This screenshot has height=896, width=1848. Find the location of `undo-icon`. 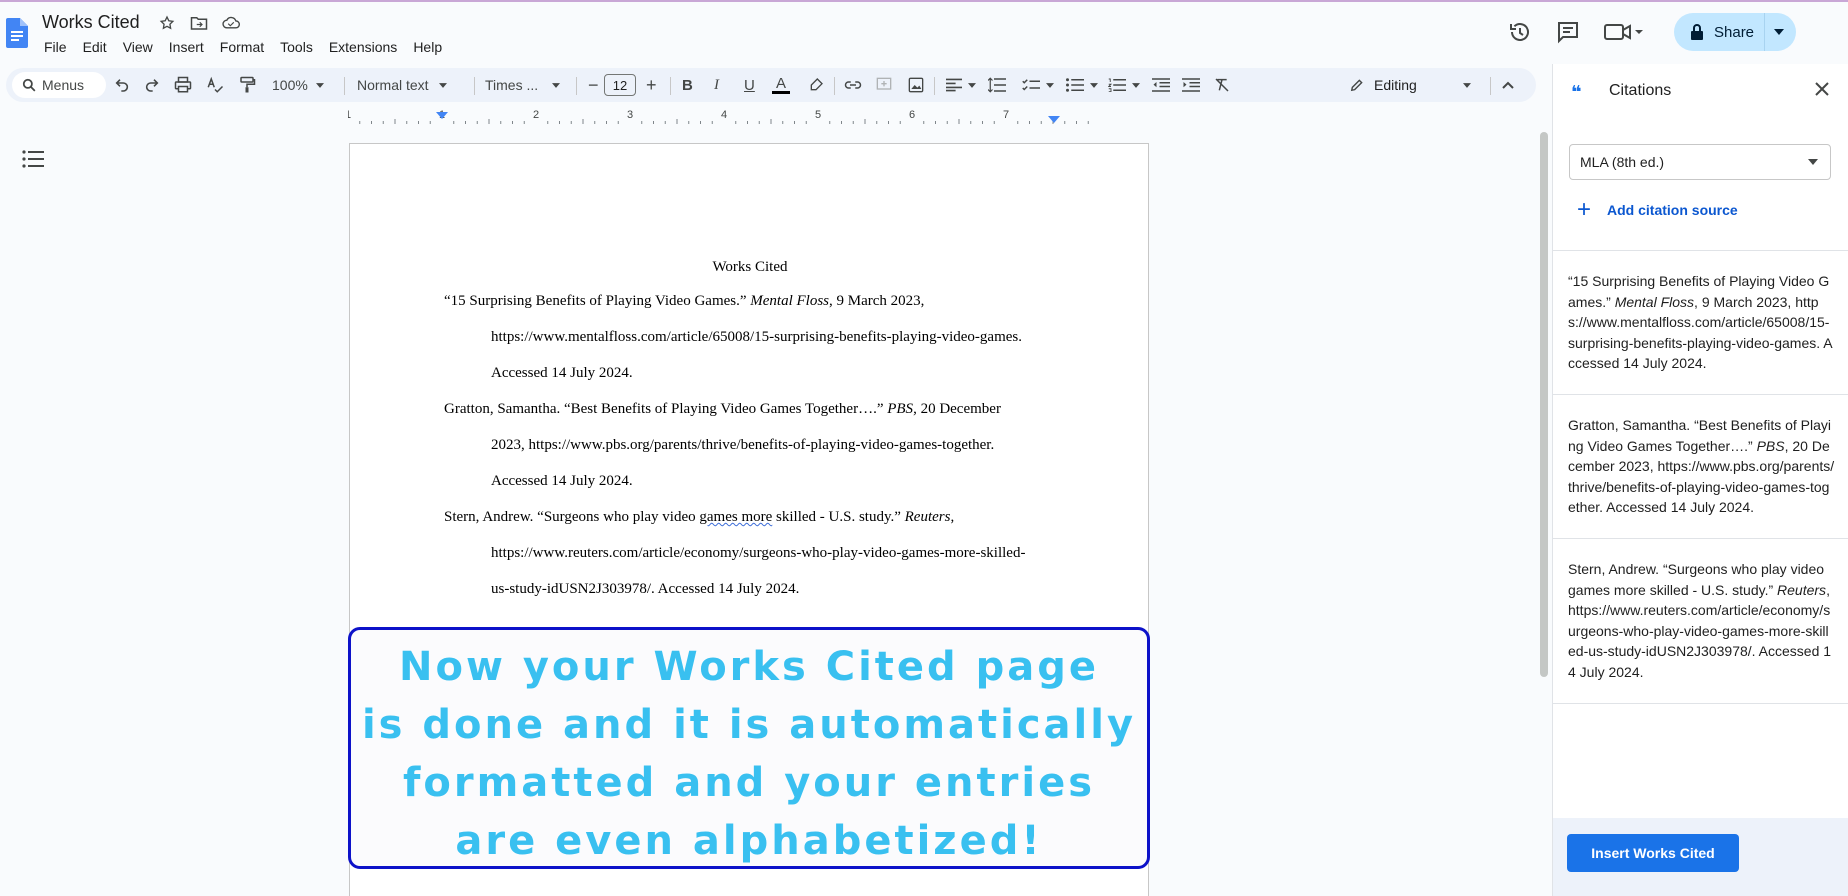

undo-icon is located at coordinates (122, 85).